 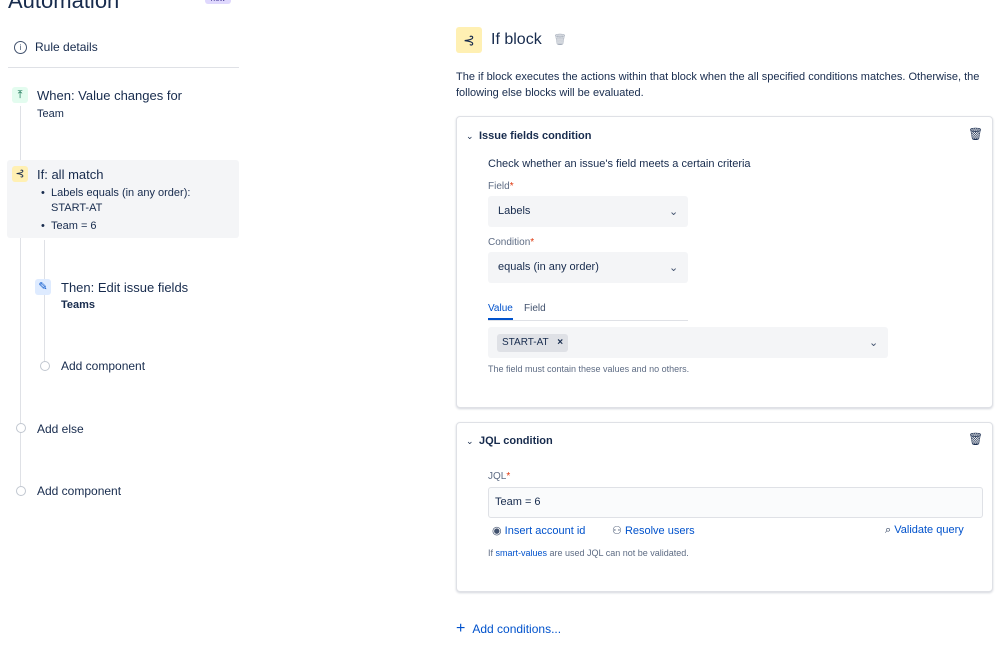 I want to click on plus-icon: +, so click(x=461, y=628).